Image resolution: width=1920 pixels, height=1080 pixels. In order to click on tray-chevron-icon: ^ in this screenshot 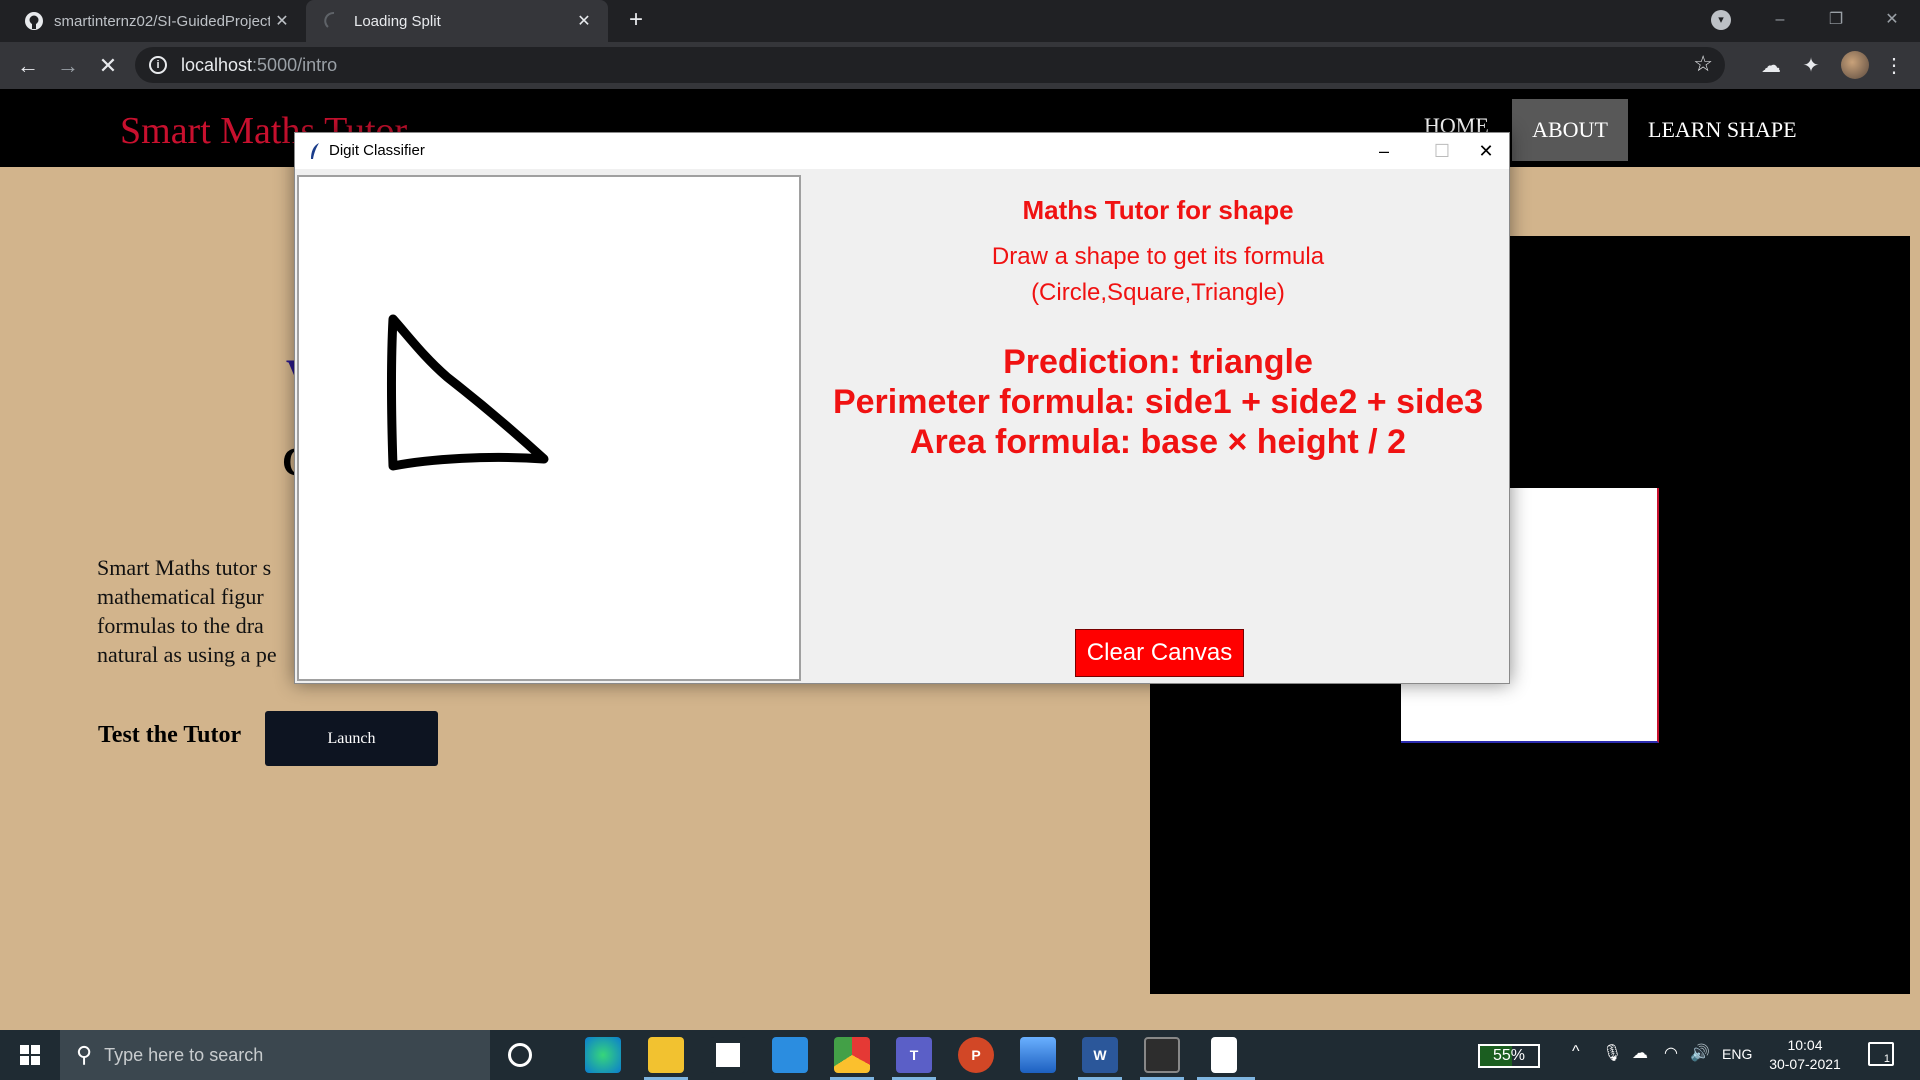, I will do `click(1576, 1052)`.